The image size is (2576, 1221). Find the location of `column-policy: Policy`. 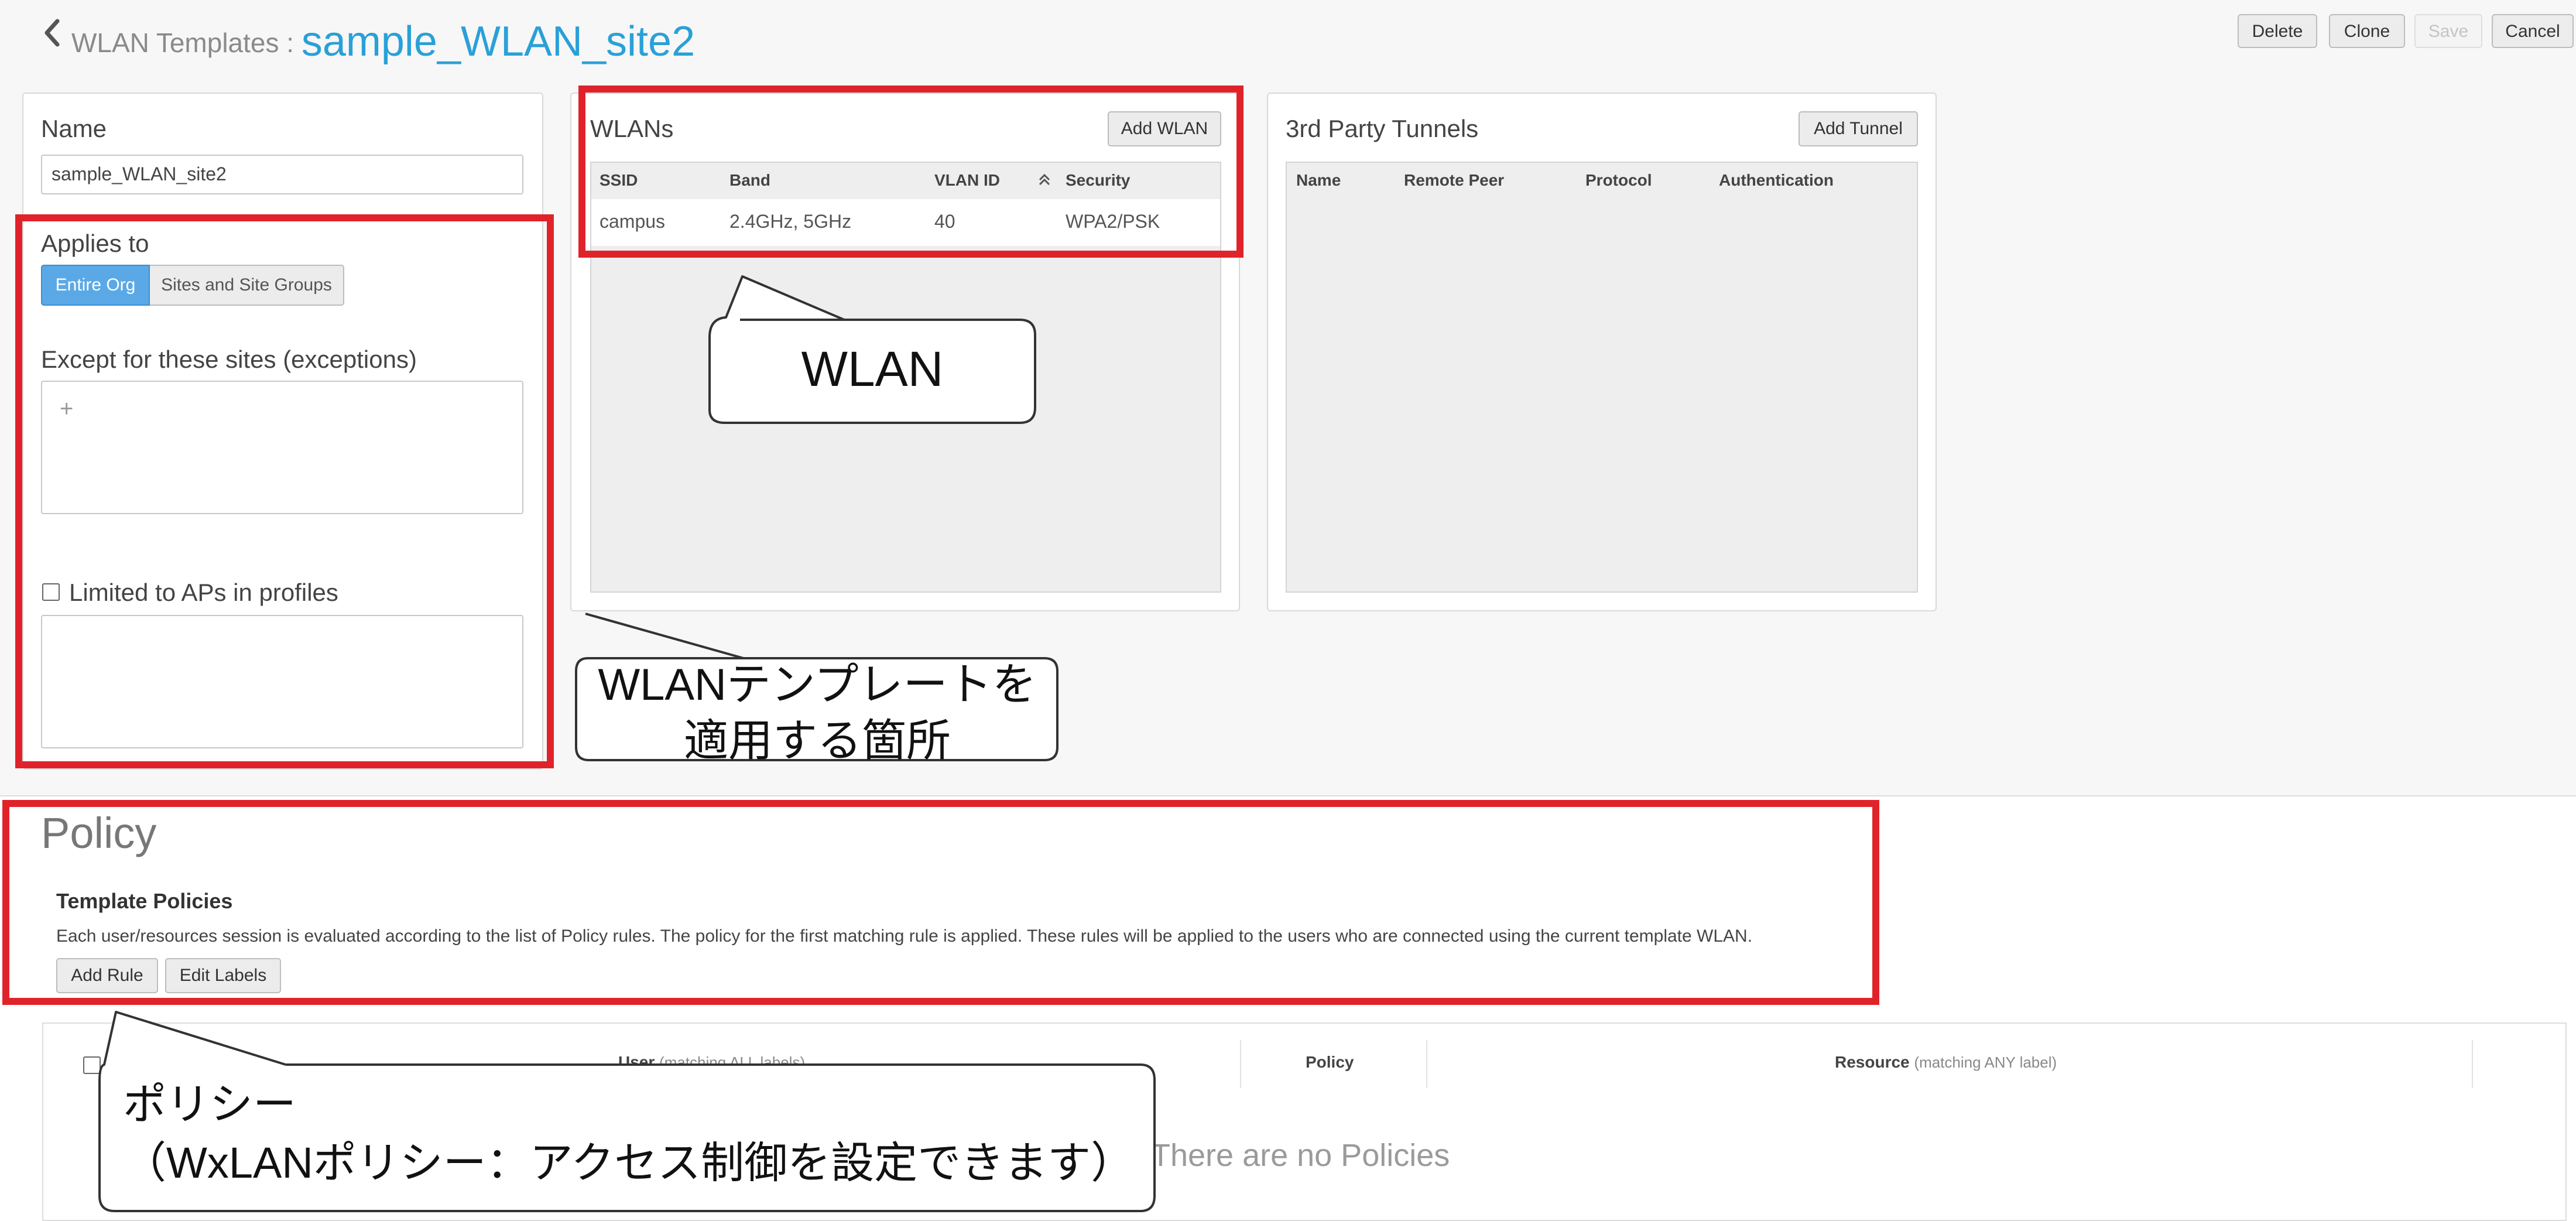

column-policy: Policy is located at coordinates (1330, 1062).